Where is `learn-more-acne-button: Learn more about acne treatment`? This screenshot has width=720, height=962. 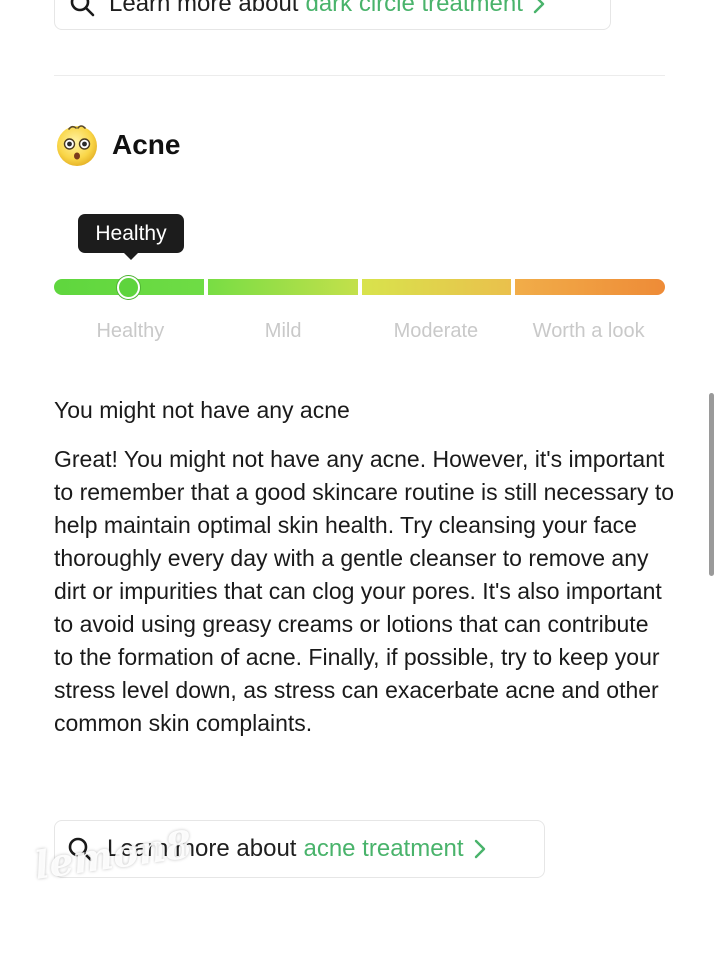
learn-more-acne-button: Learn more about acne treatment is located at coordinates (299, 849).